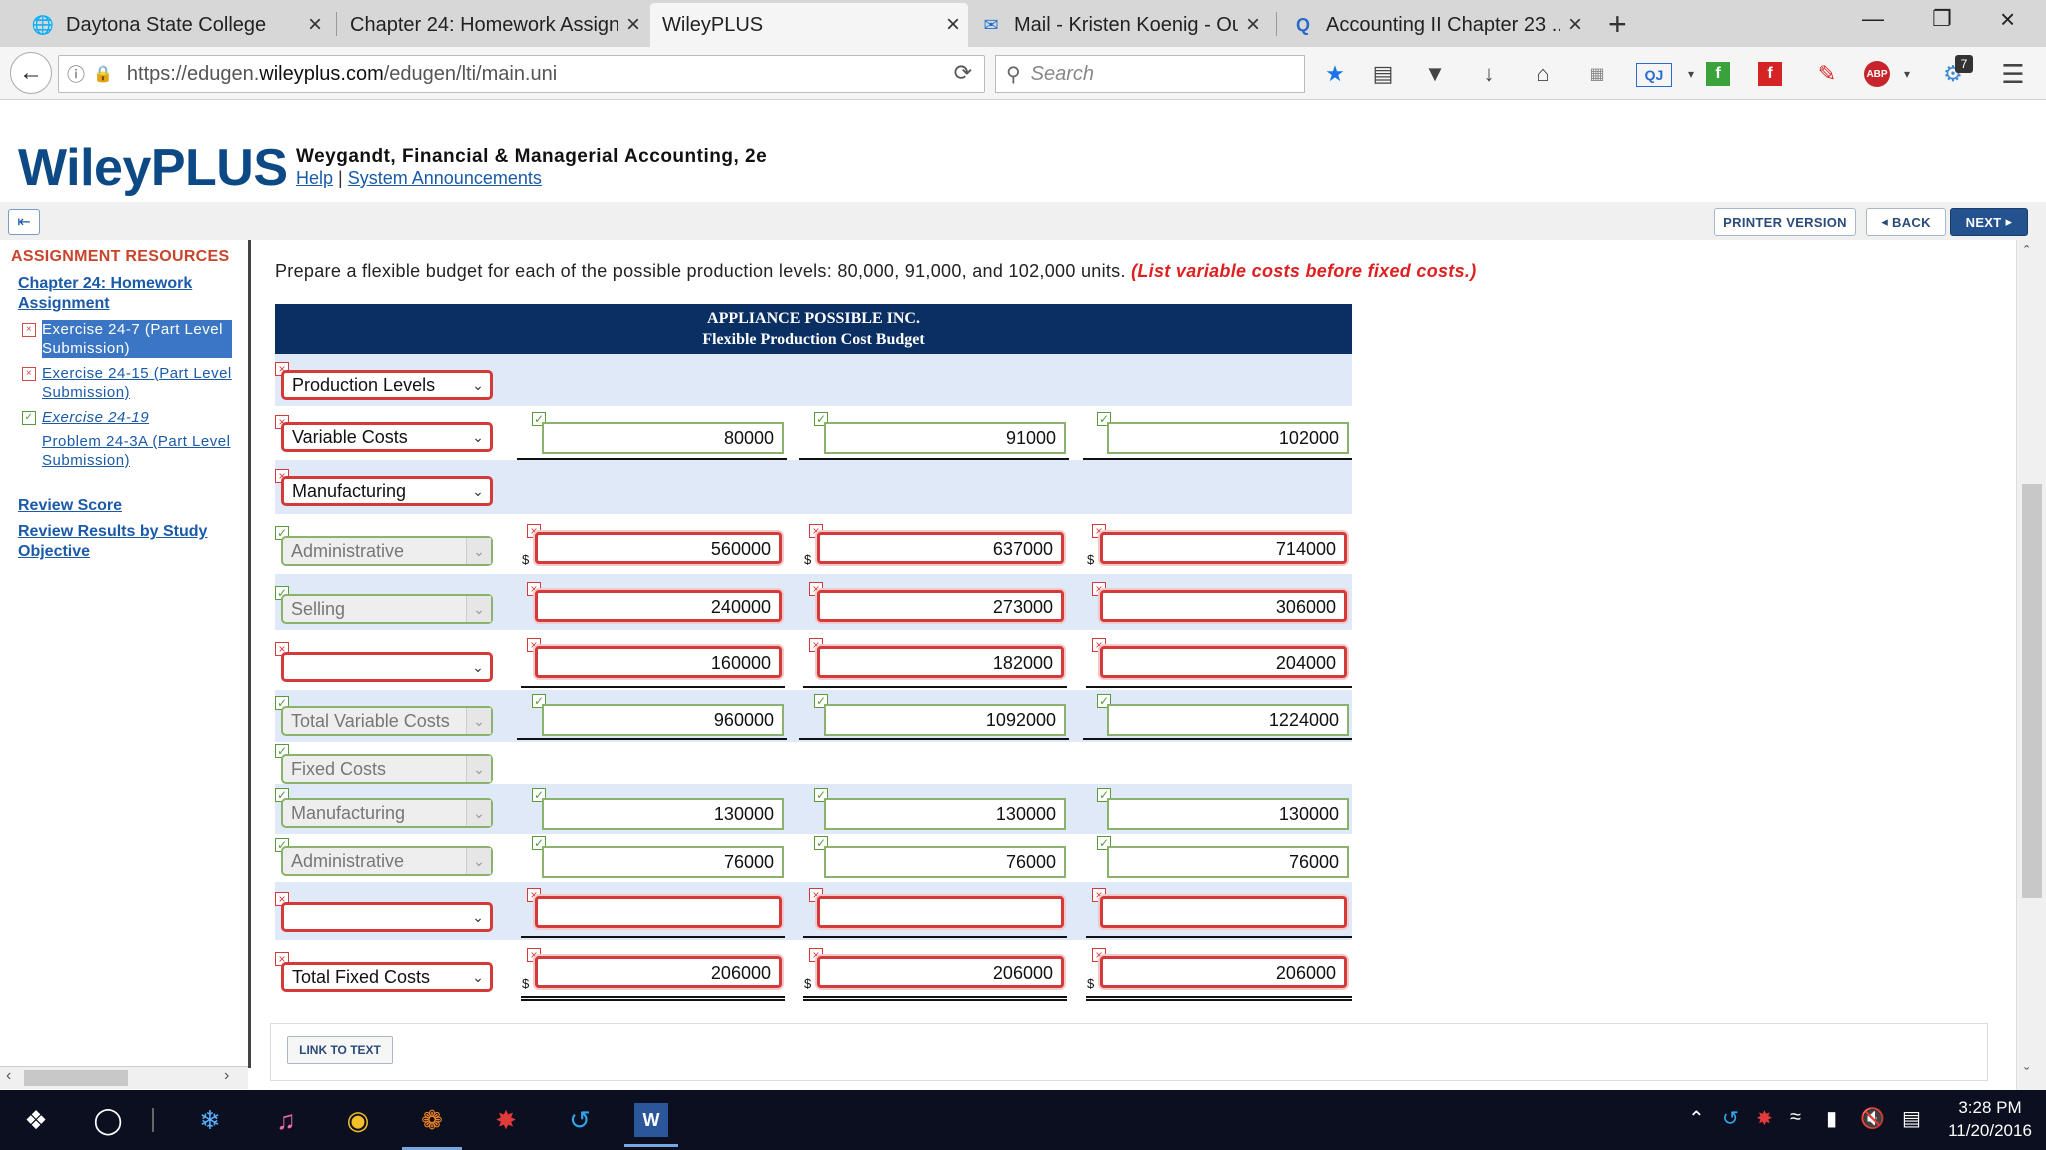 The width and height of the screenshot is (2046, 1150). I want to click on ccleaner-icon: ↺, so click(580, 1120).